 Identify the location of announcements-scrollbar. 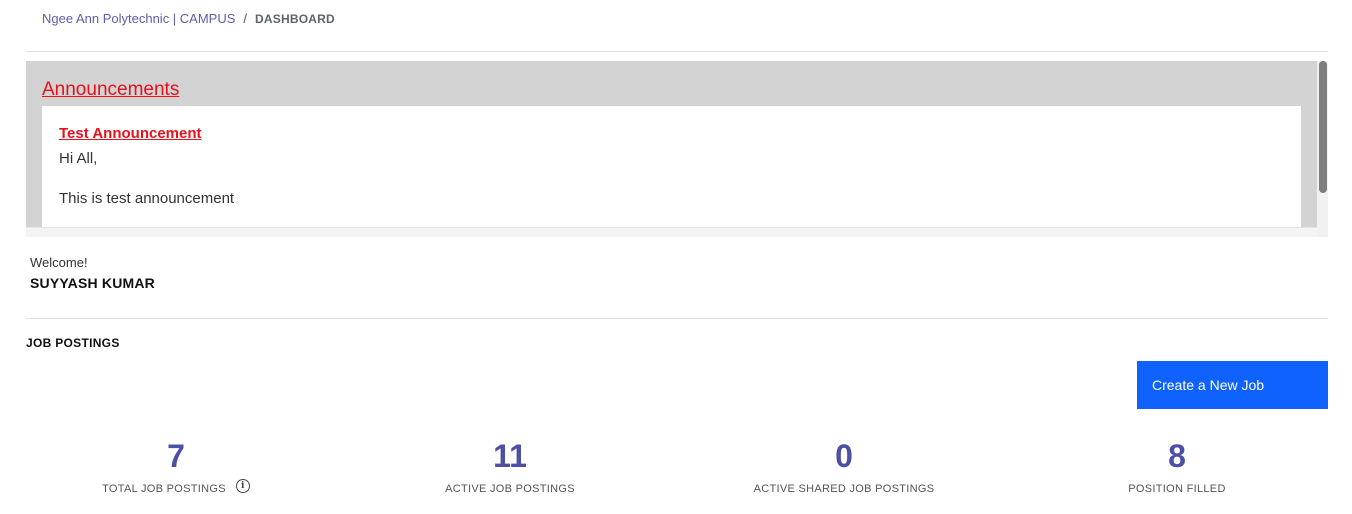
(1322, 149).